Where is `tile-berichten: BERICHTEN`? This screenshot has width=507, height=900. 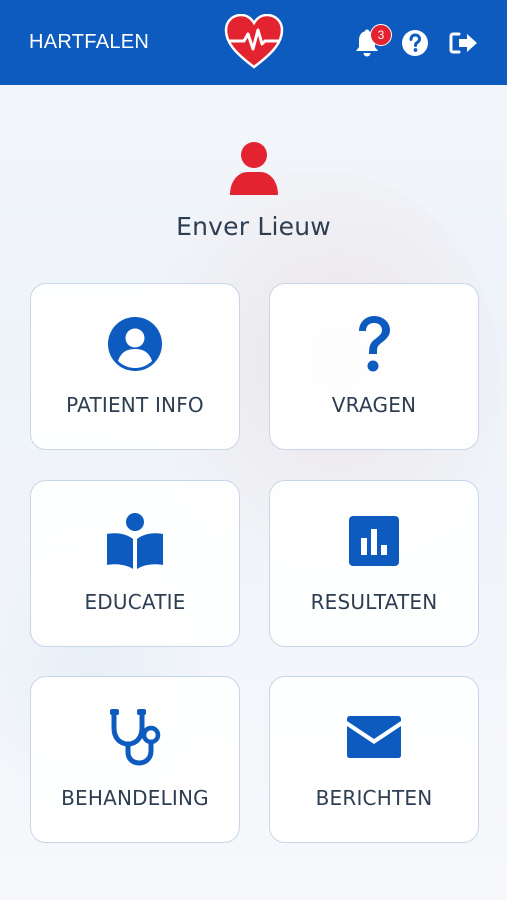 tile-berichten: BERICHTEN is located at coordinates (374, 759).